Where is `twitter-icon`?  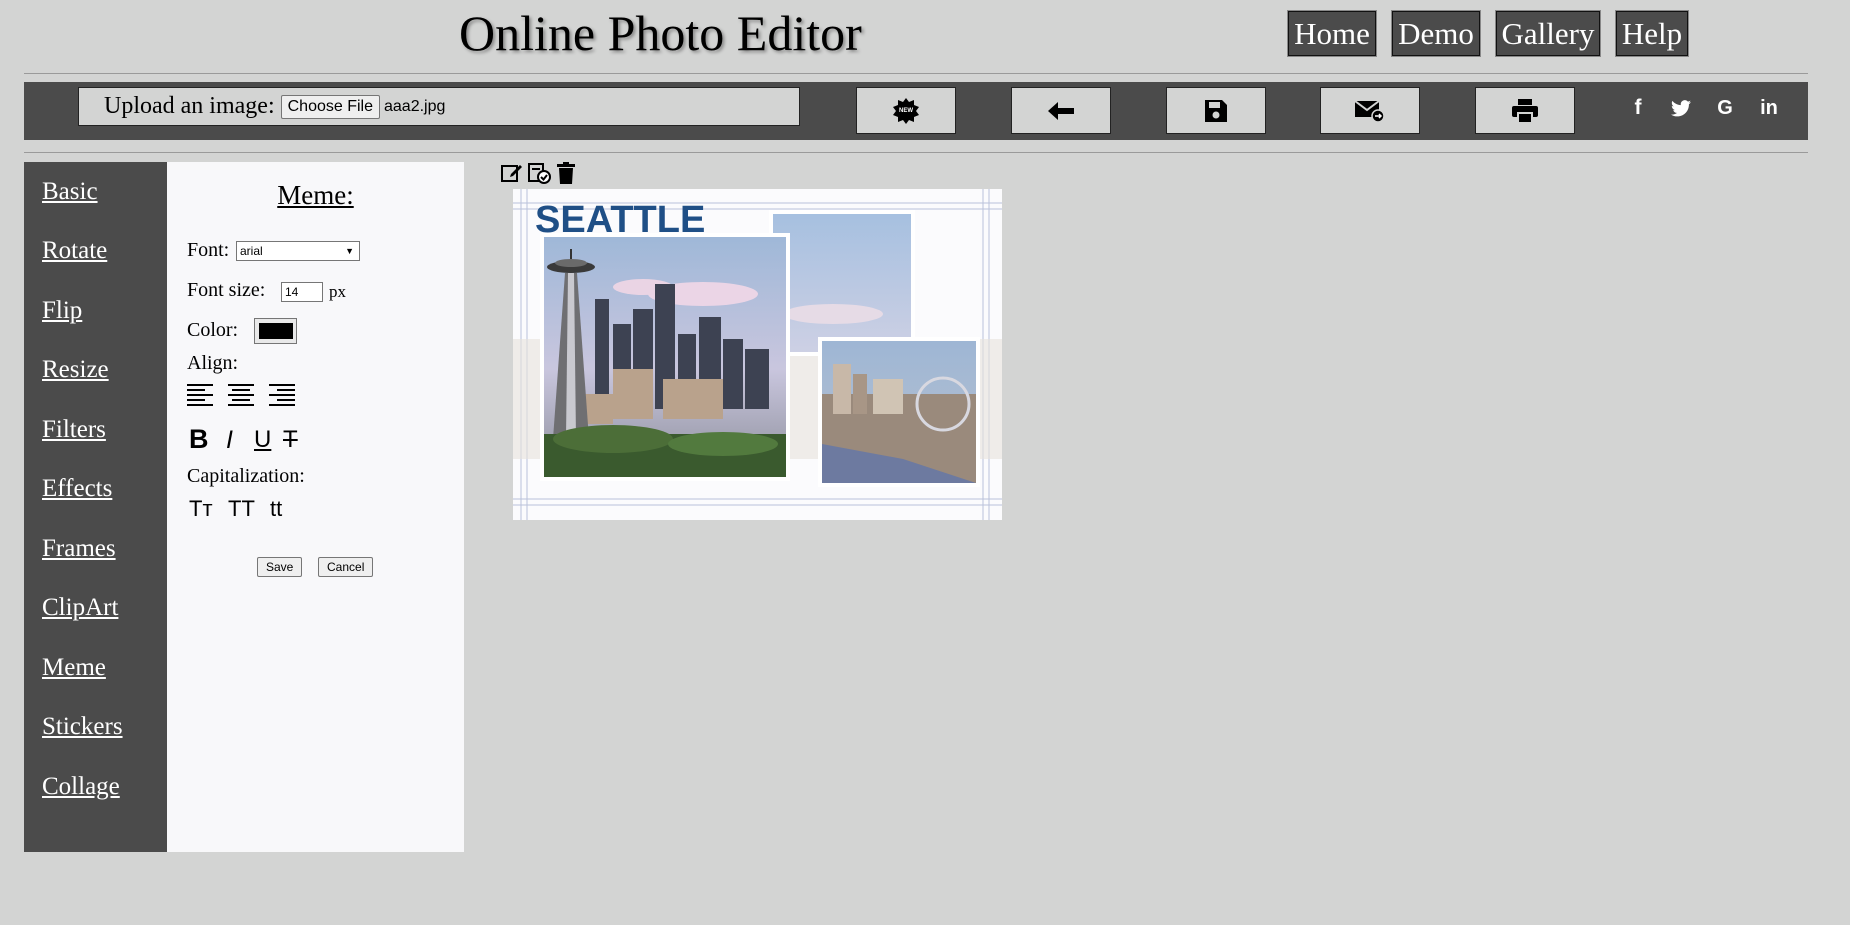 twitter-icon is located at coordinates (1681, 108).